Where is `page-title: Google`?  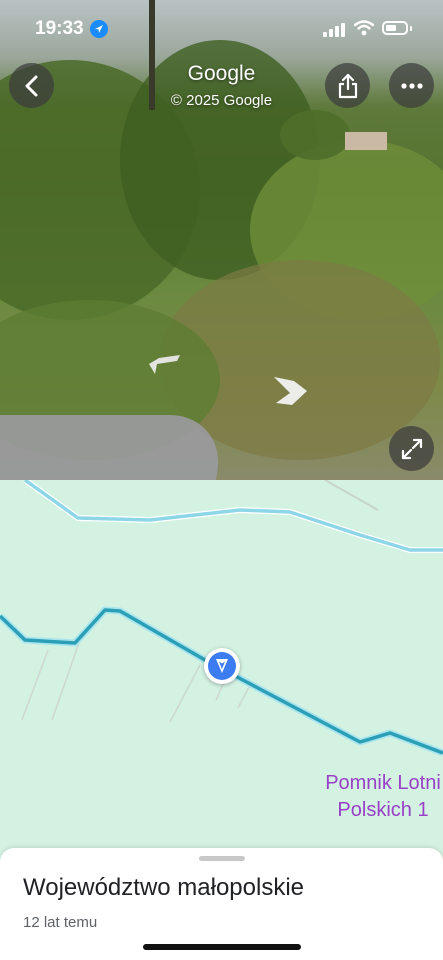 page-title: Google is located at coordinates (221, 73).